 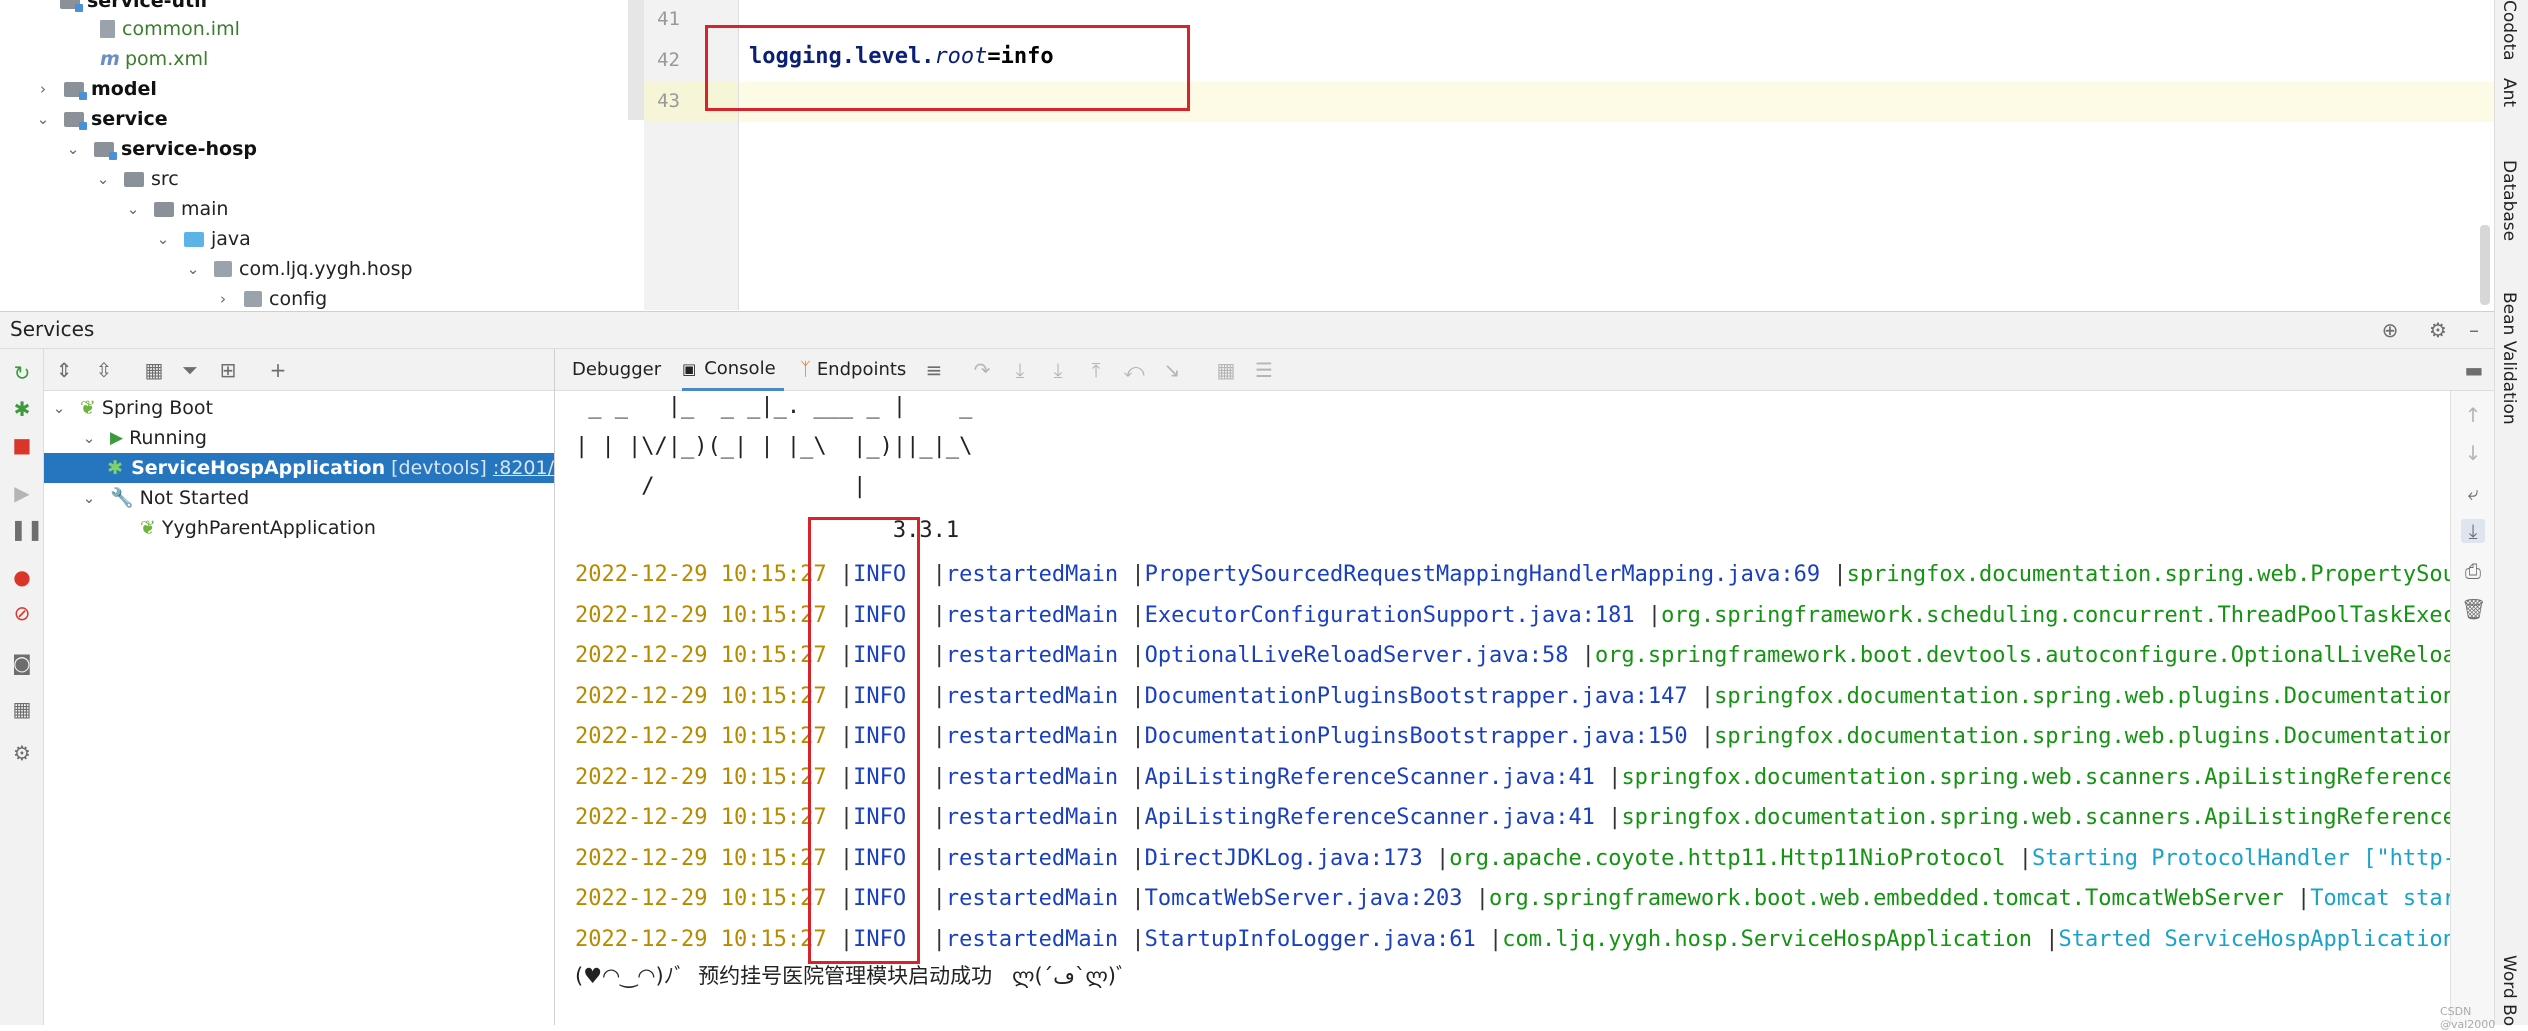 What do you see at coordinates (1020, 370) in the screenshot?
I see `step-into-icon: ⤓` at bounding box center [1020, 370].